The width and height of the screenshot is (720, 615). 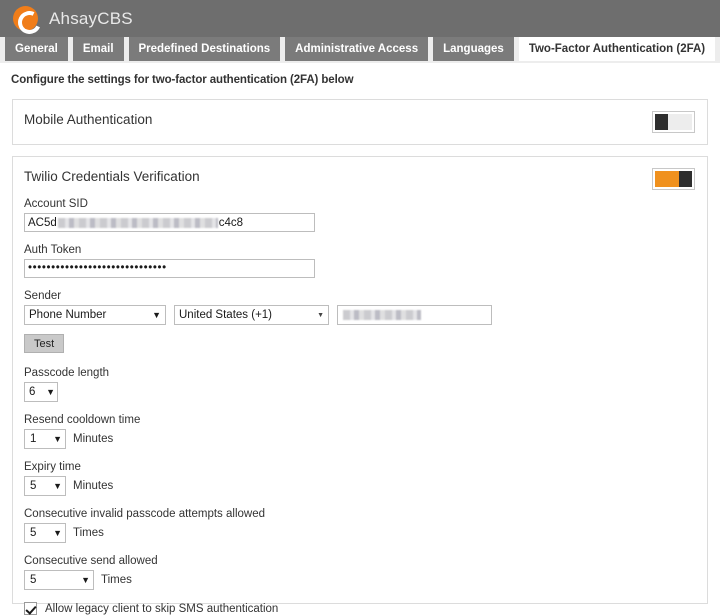 What do you see at coordinates (137, 222) in the screenshot?
I see `account-sid-redaction` at bounding box center [137, 222].